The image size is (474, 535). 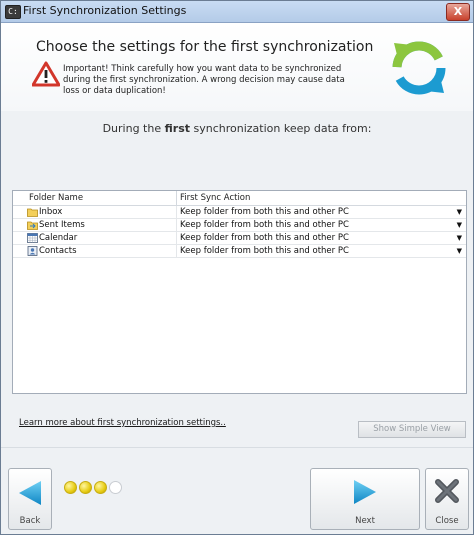 I want to click on next-button: Next, so click(x=365, y=499).